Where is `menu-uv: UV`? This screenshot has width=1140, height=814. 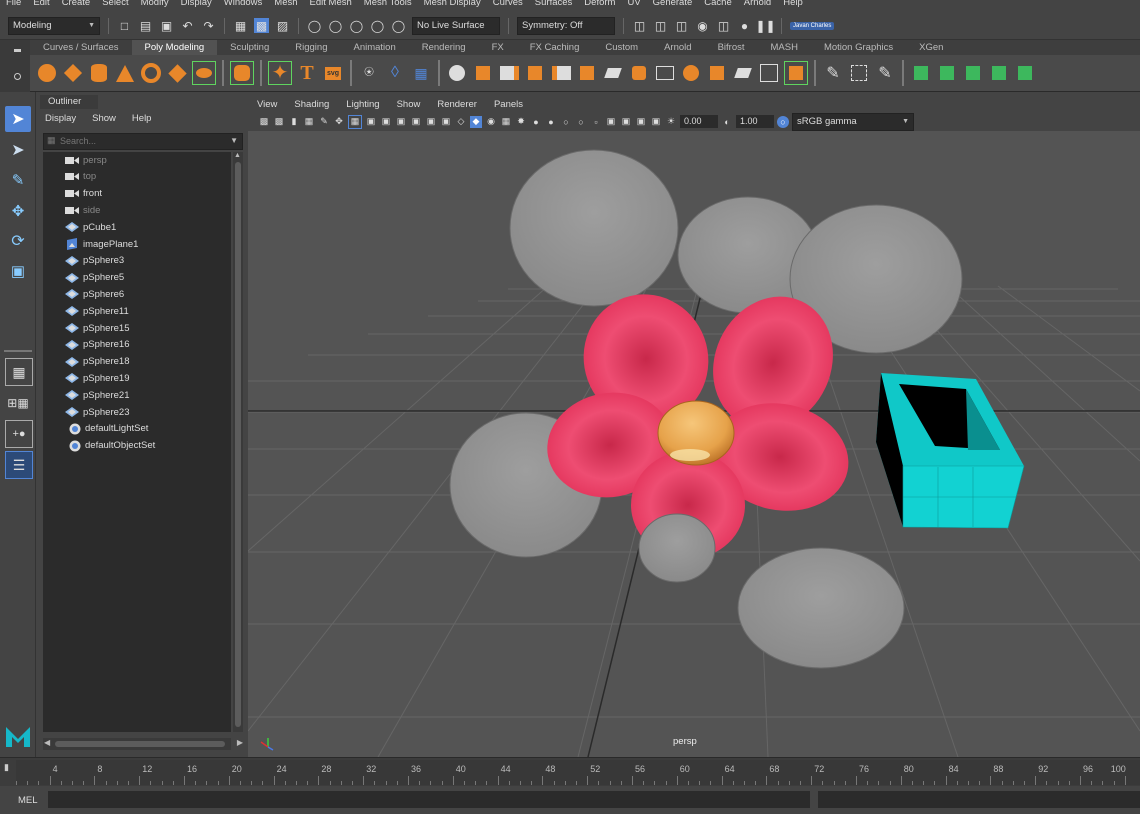
menu-uv: UV is located at coordinates (633, 4).